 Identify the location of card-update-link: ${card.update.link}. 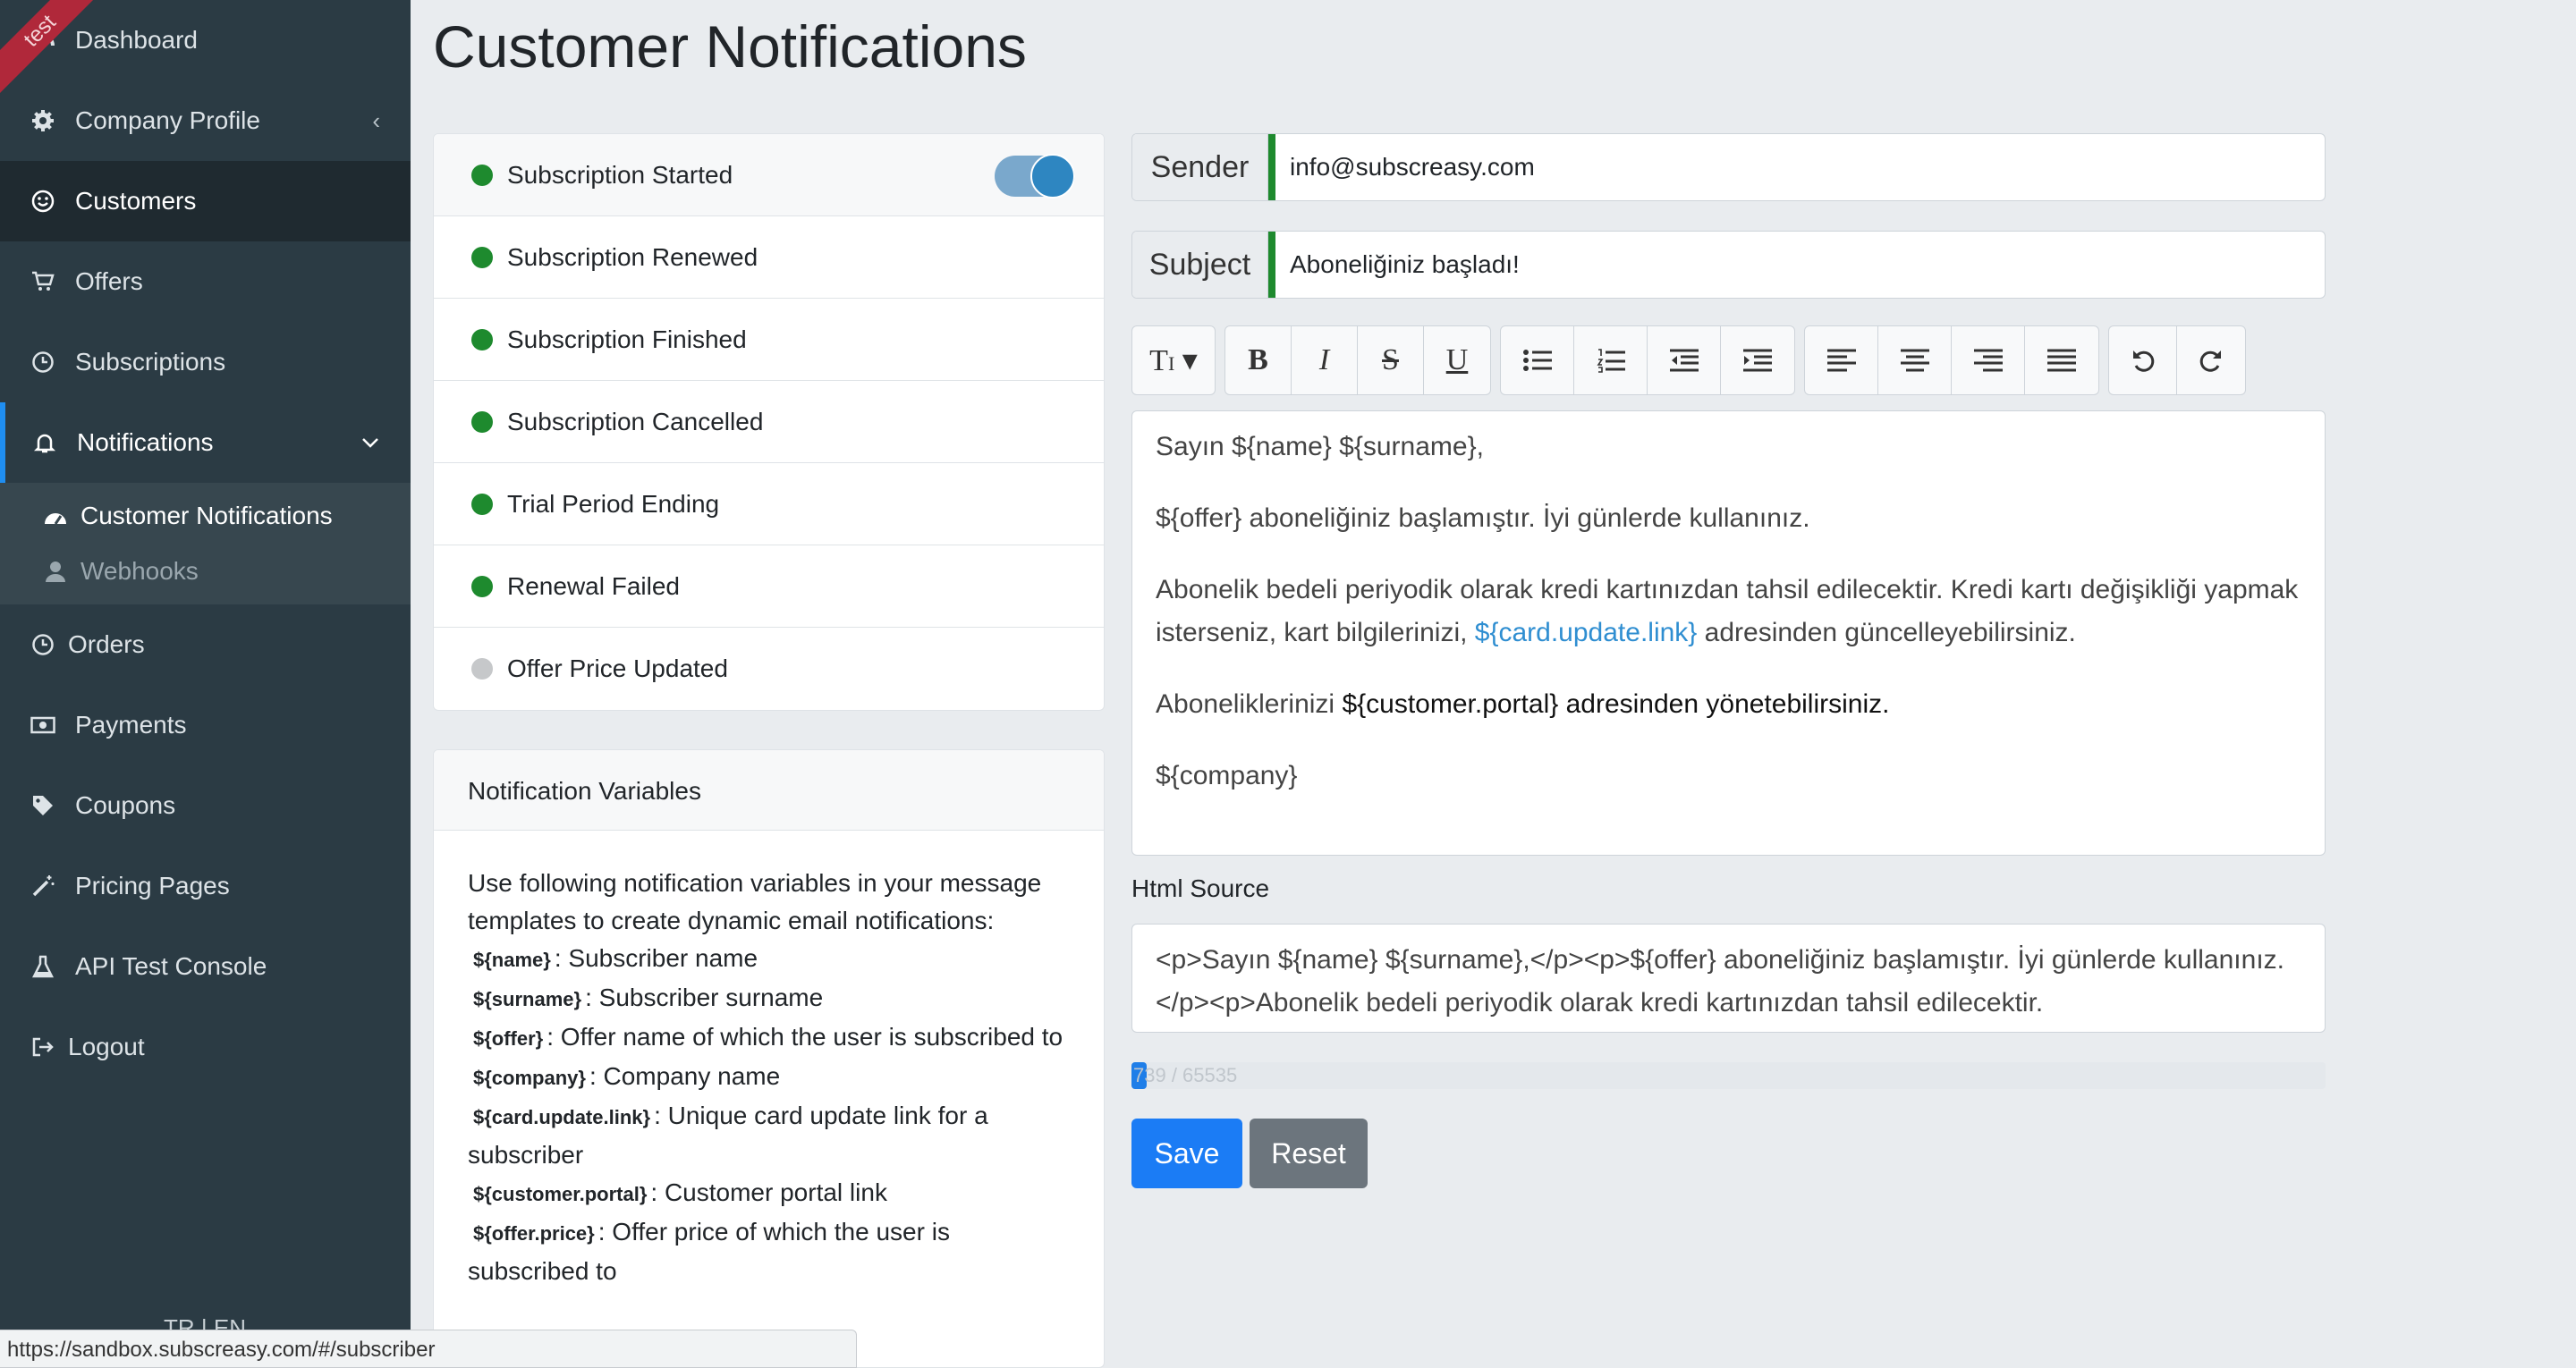
(1586, 633).